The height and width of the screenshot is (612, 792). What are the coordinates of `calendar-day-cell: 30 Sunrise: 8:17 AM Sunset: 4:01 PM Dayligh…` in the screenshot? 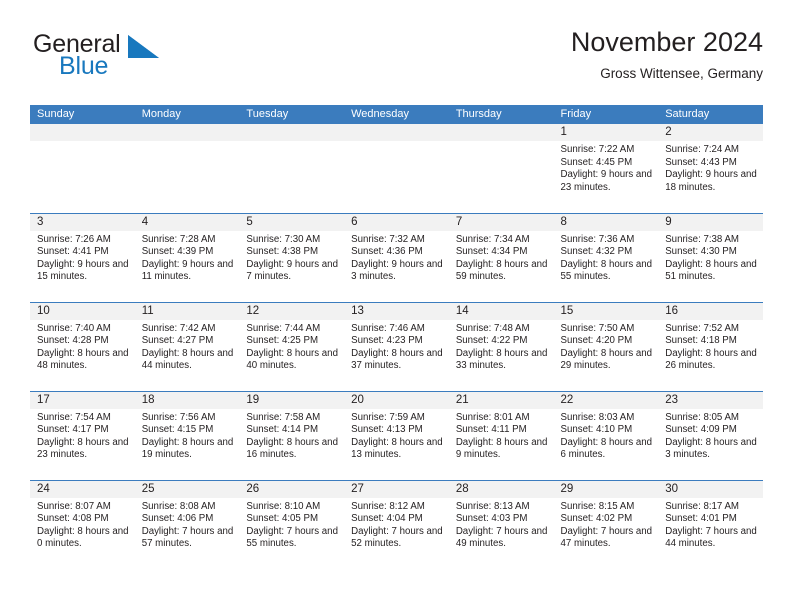 It's located at (710, 524).